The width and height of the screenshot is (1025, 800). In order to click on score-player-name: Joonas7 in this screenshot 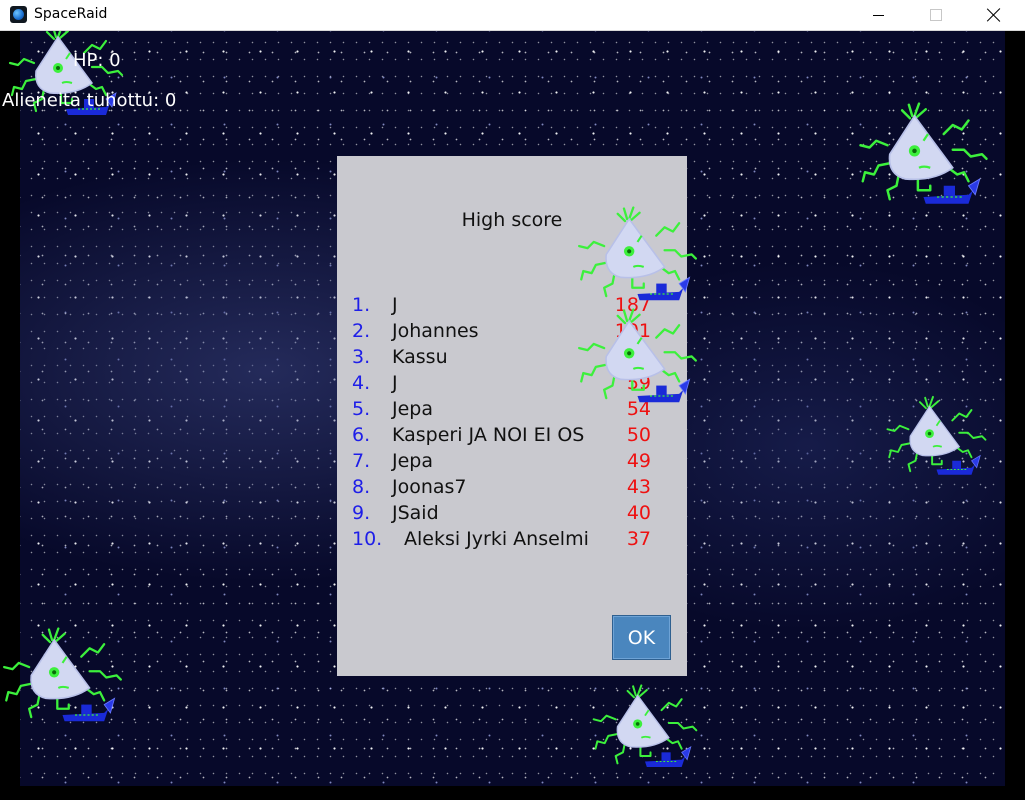, I will do `click(429, 487)`.